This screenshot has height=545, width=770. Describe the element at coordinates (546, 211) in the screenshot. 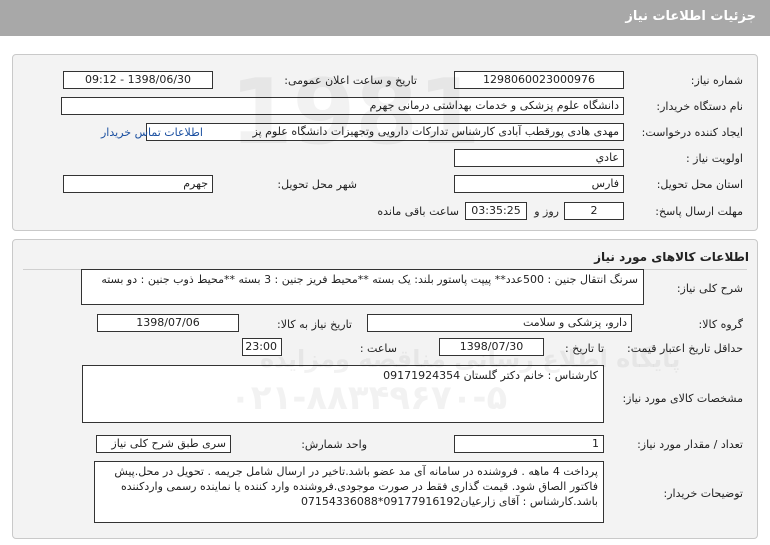

I see `days-suffix: روز و` at that location.